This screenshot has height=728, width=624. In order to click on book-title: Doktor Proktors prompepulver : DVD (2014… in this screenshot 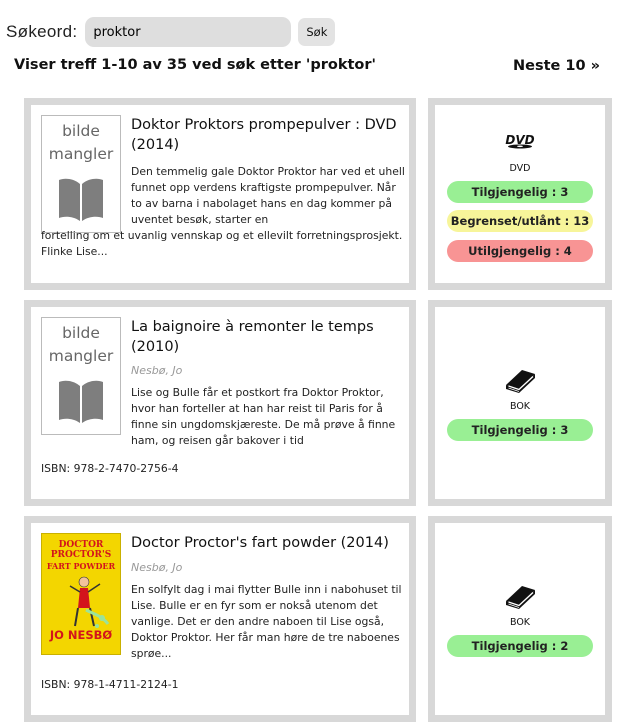, I will do `click(271, 135)`.